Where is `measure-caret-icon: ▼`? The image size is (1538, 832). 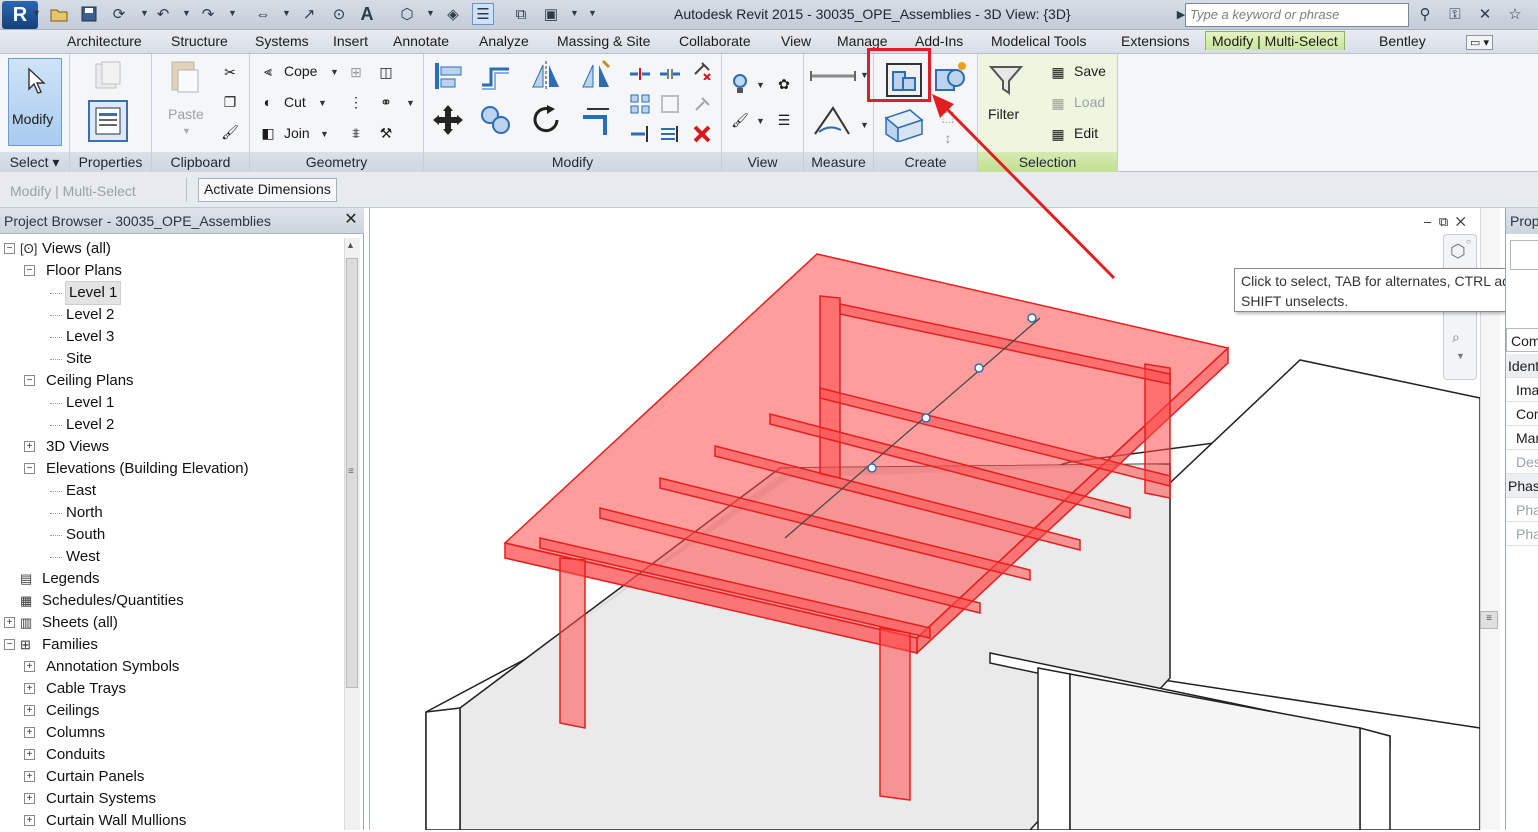 measure-caret-icon: ▼ is located at coordinates (286, 13).